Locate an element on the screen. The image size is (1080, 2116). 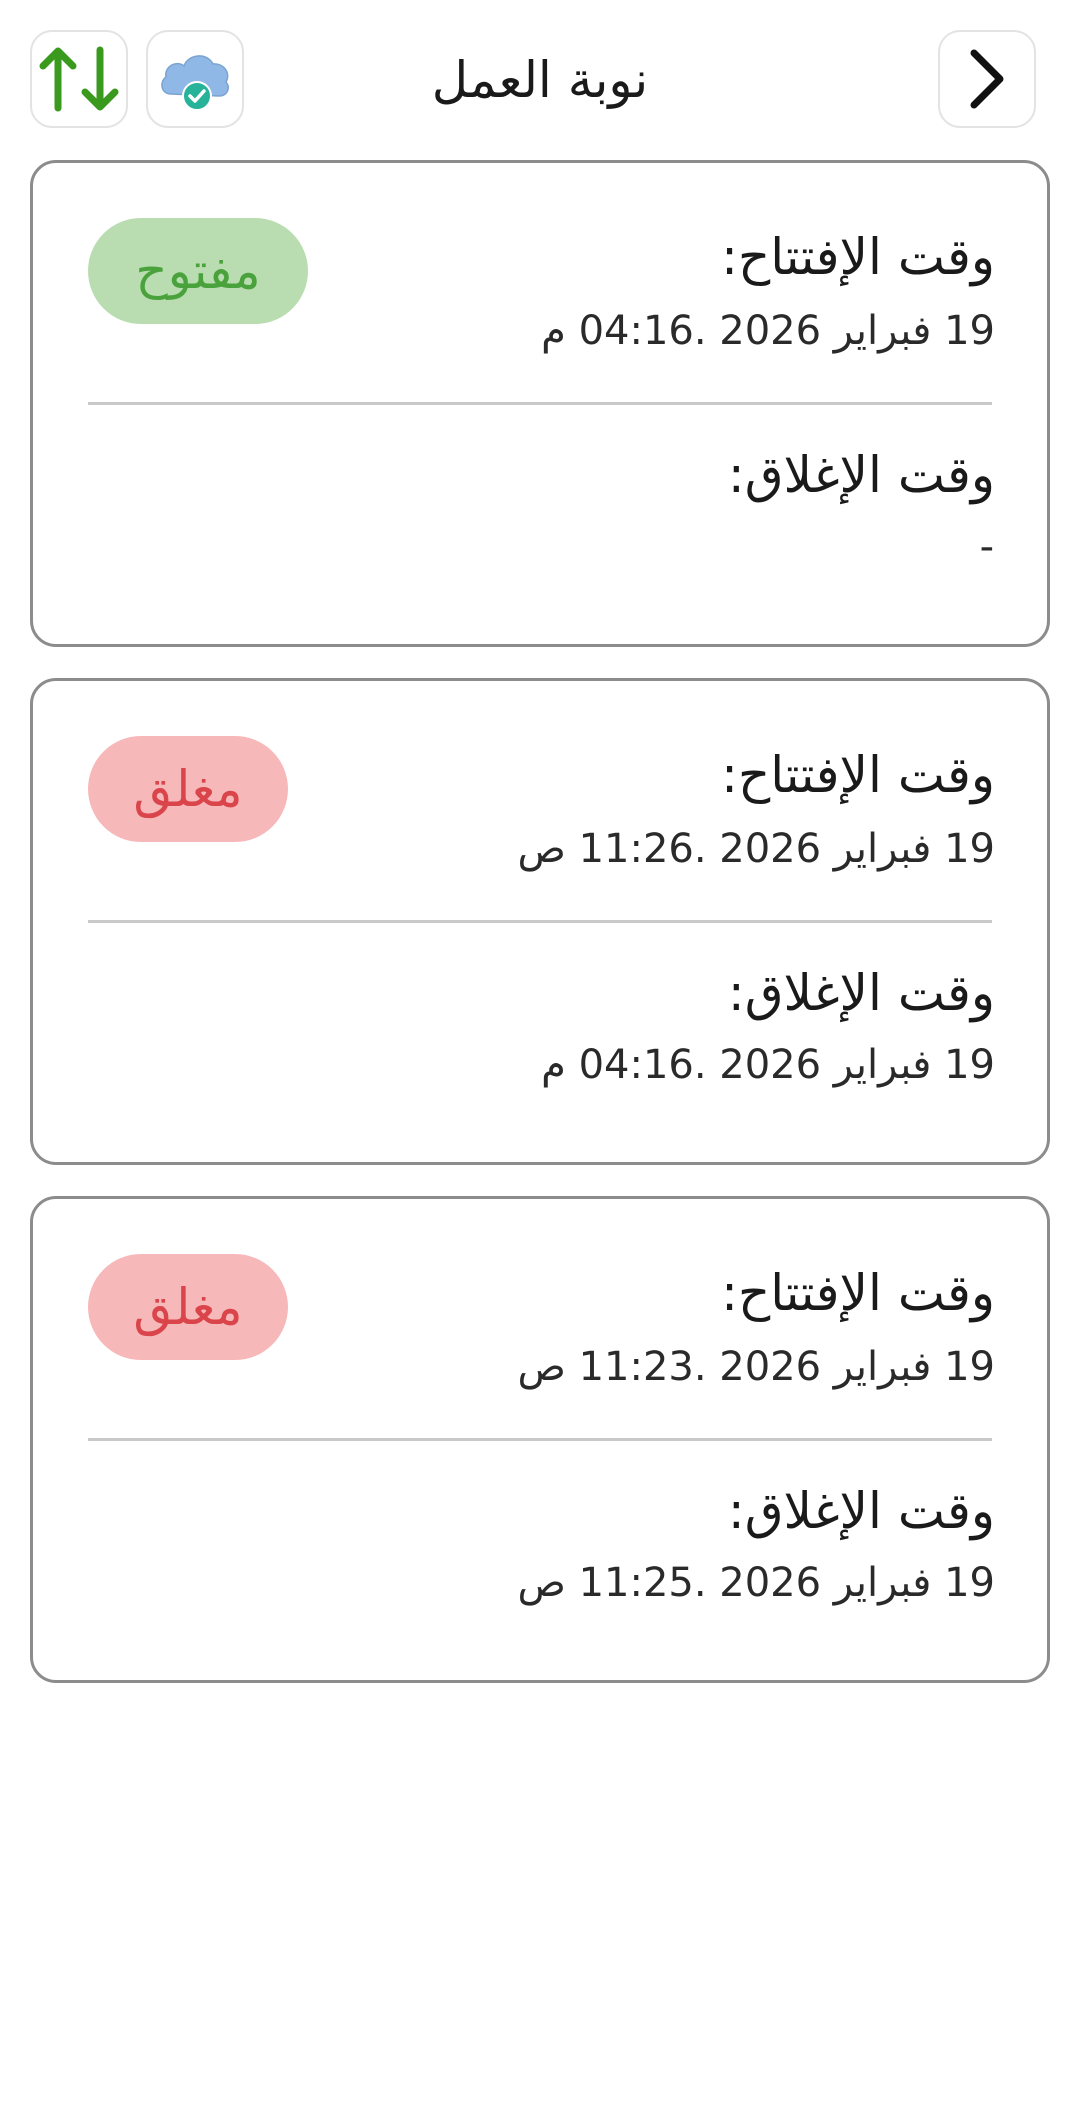
opening-time-value: 19 فبراير 2026 .11:26 ص is located at coordinates (756, 849).